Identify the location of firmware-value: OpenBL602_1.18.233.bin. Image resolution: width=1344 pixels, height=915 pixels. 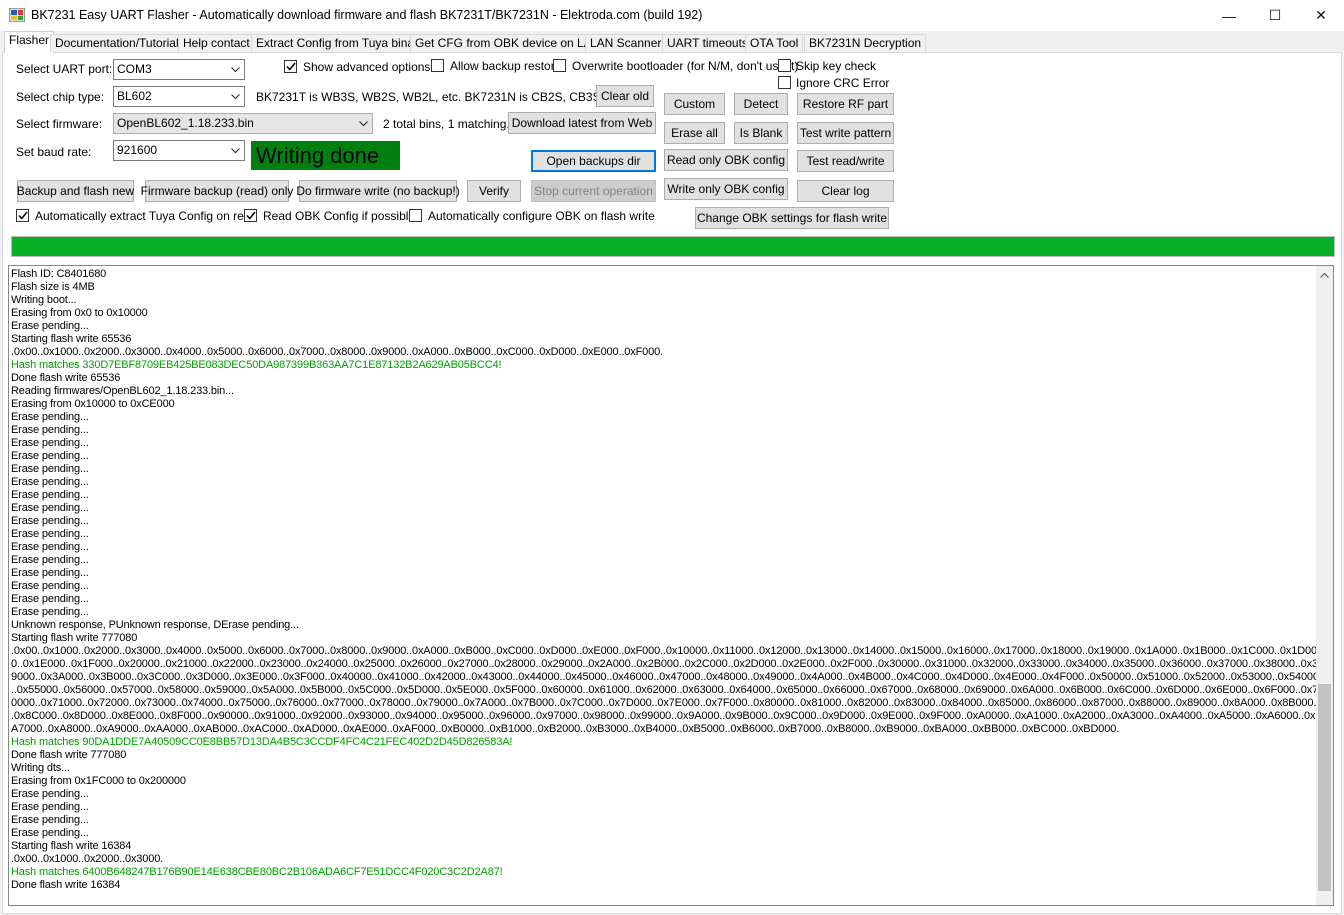
(185, 123).